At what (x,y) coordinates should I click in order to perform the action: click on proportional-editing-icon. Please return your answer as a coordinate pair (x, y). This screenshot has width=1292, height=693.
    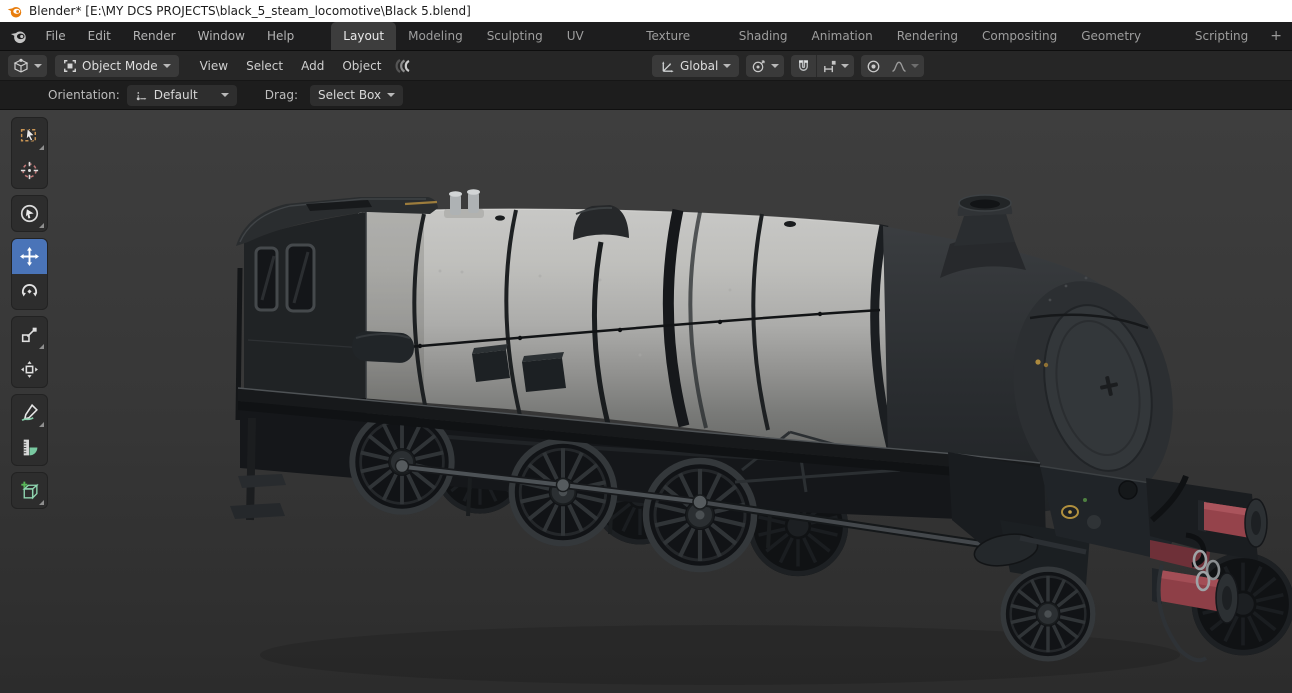
    Looking at the image, I should click on (873, 66).